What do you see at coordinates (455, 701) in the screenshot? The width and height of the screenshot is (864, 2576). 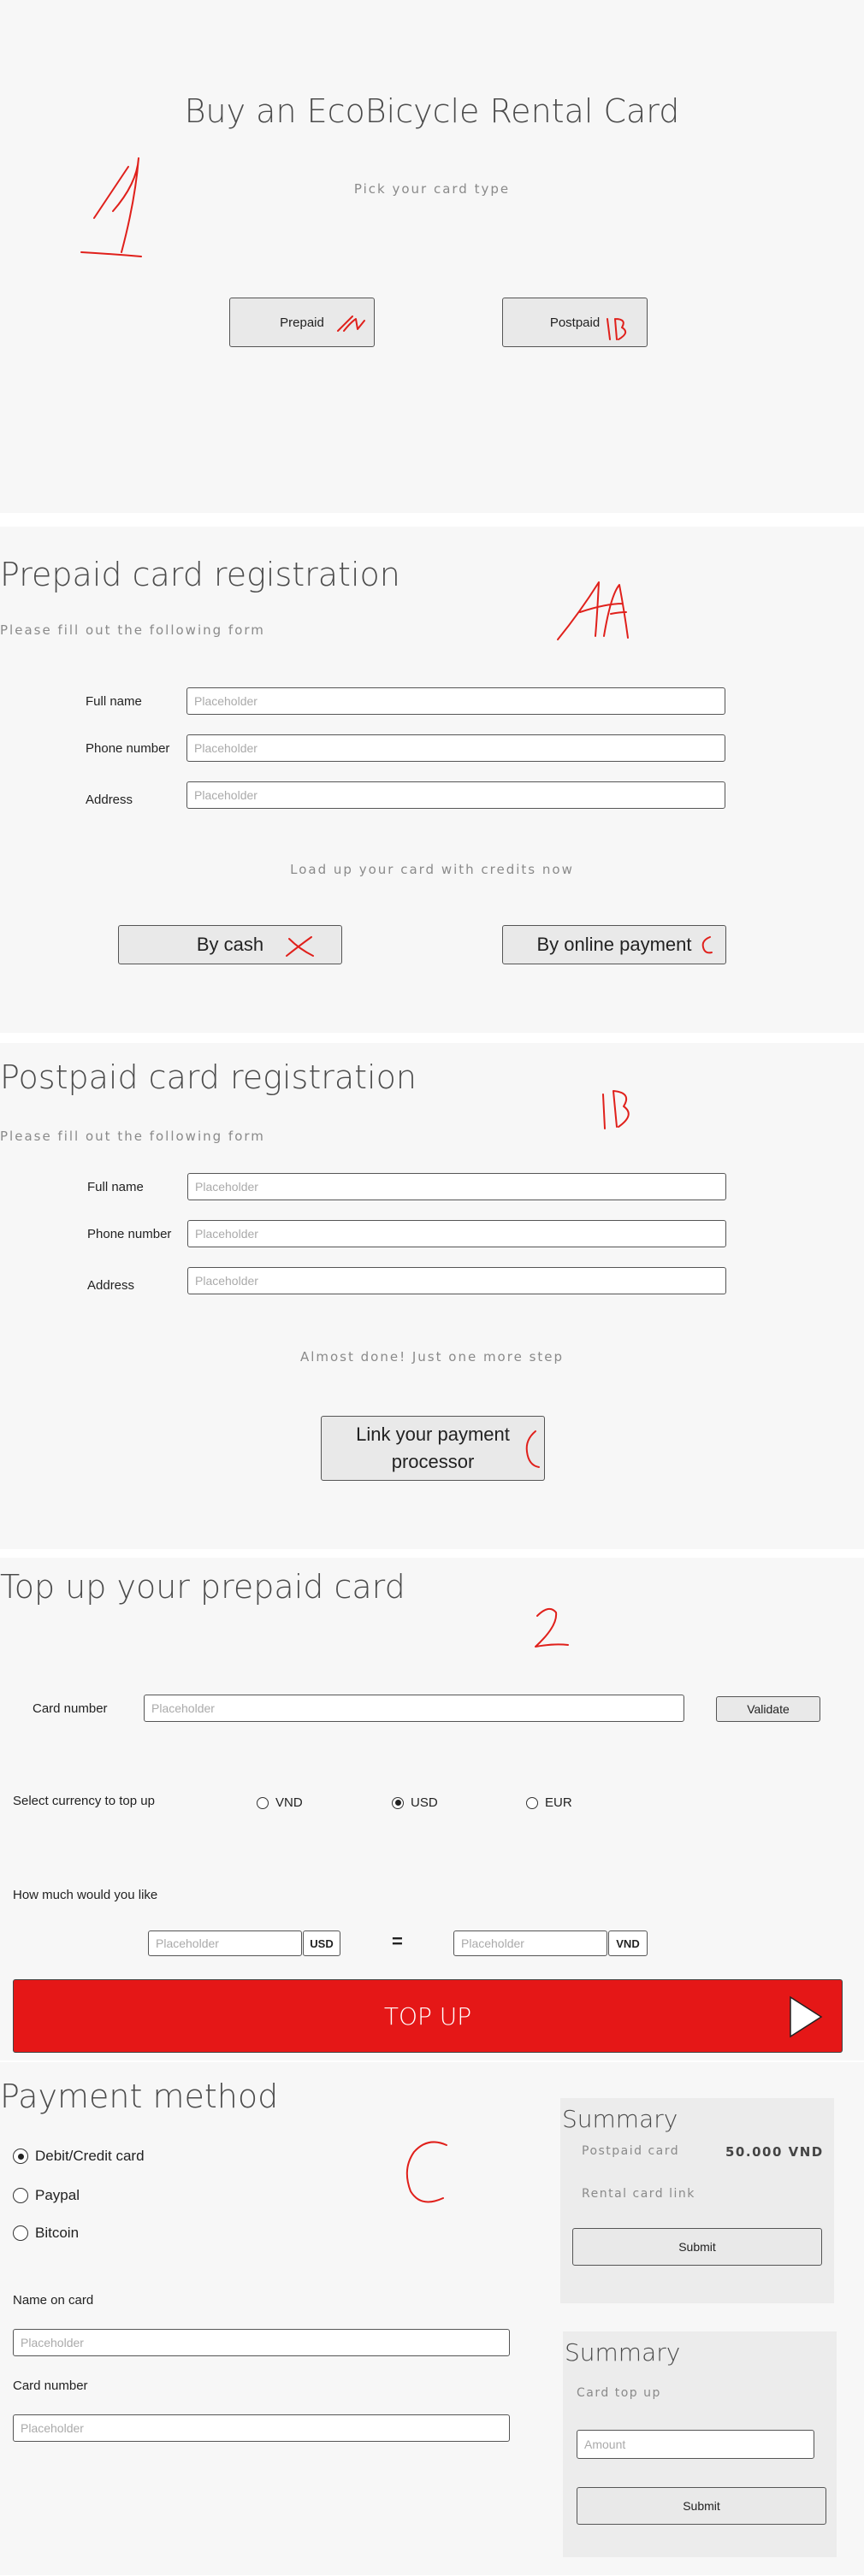 I see `prepaid-full-name-input` at bounding box center [455, 701].